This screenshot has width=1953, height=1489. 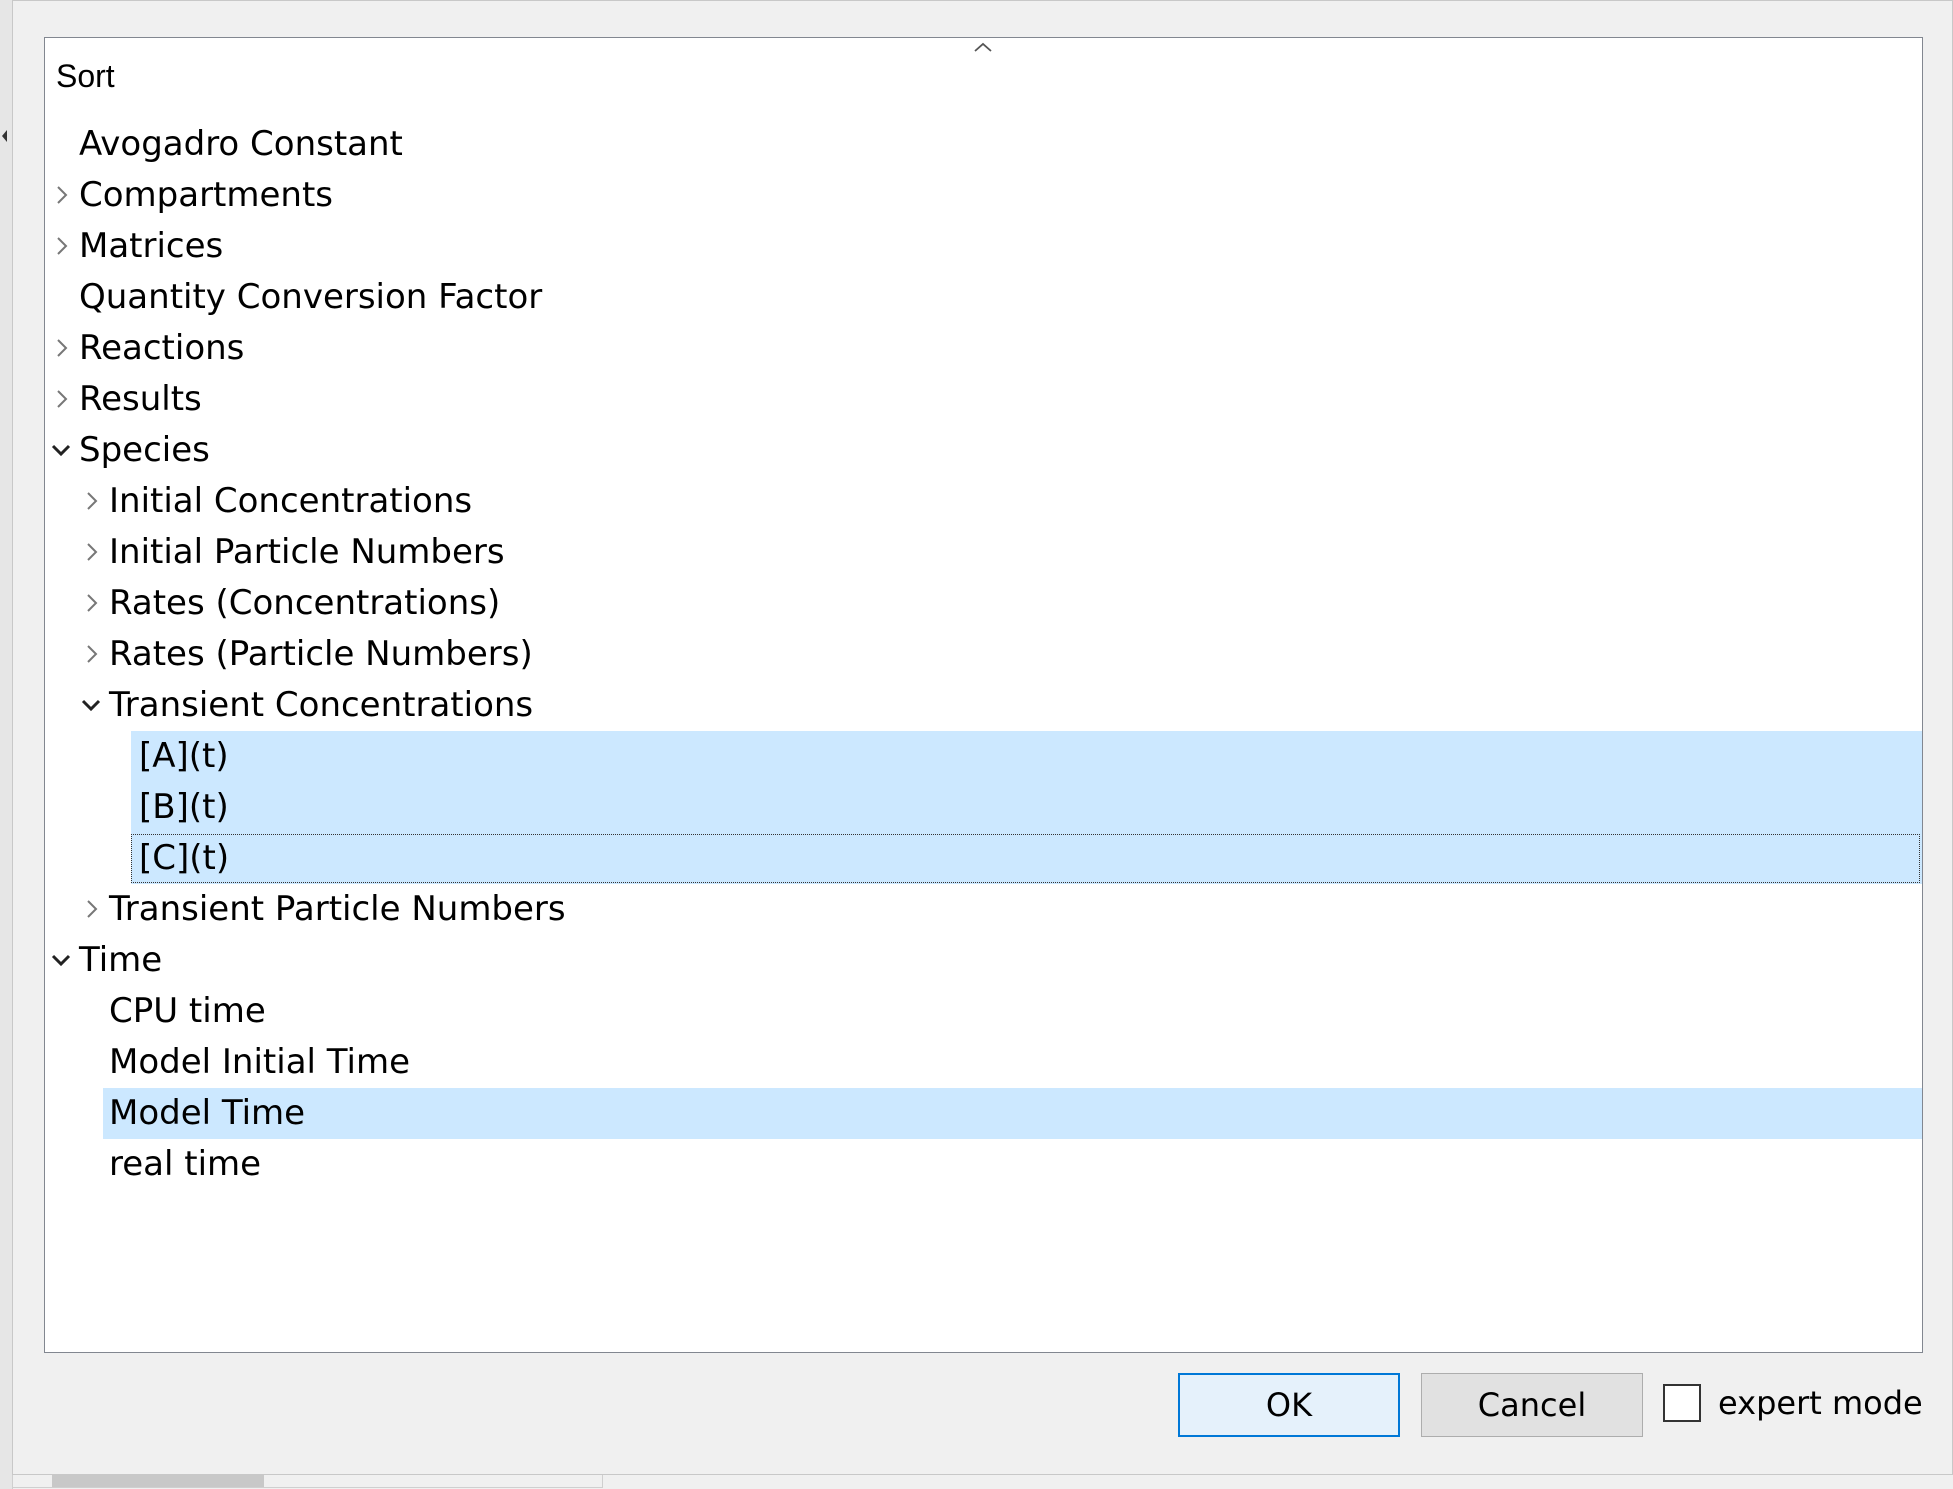 I want to click on tree-item-label: Results, so click(x=140, y=399).